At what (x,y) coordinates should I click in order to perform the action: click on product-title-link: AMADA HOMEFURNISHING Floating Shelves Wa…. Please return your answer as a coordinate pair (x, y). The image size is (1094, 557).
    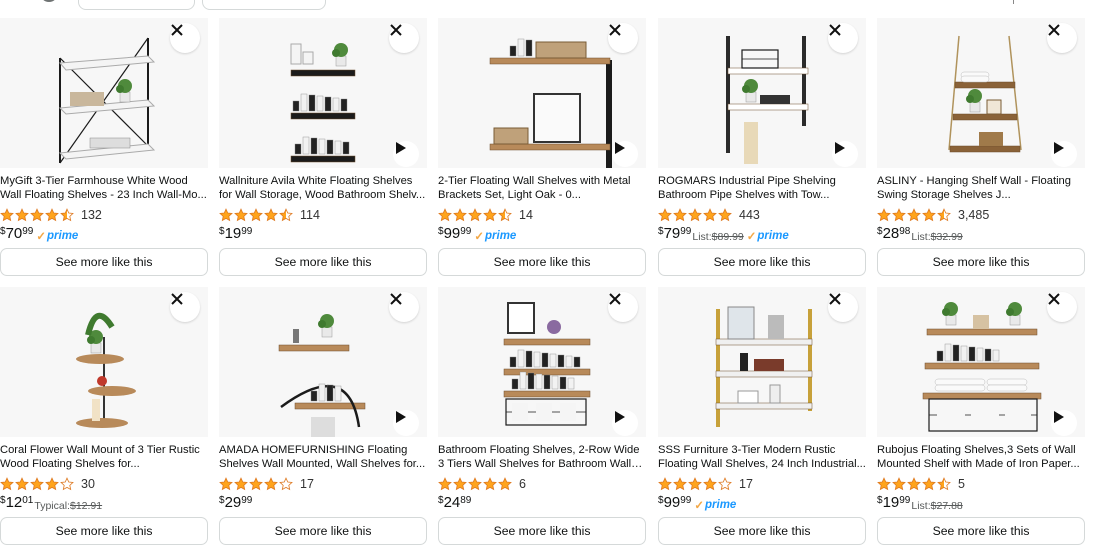
    Looking at the image, I should click on (323, 457).